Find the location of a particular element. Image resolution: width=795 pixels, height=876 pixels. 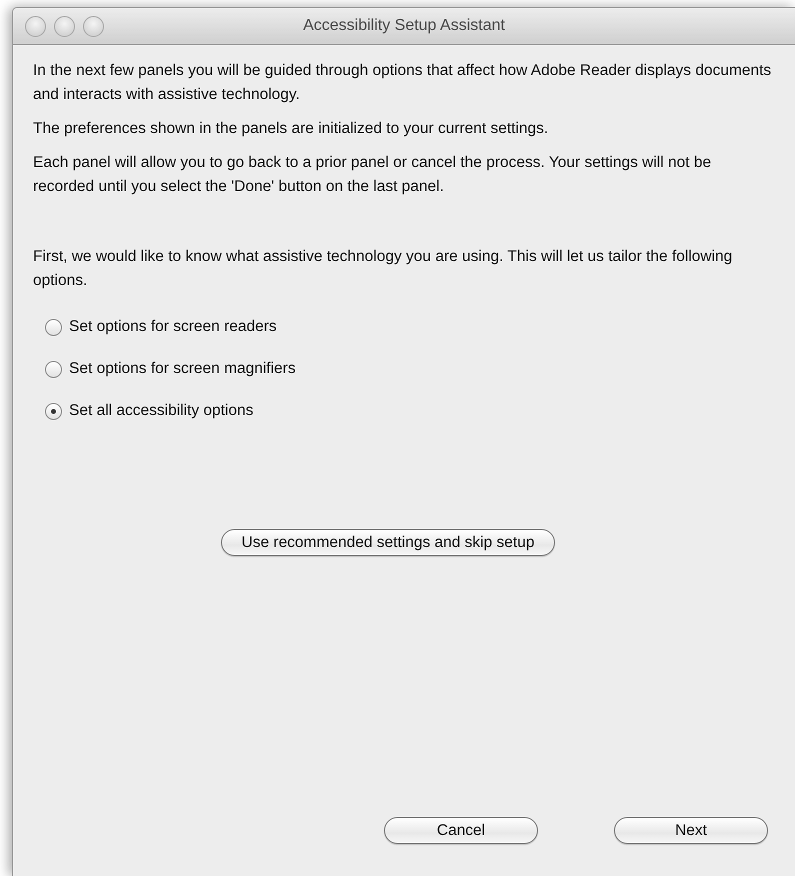

option-label: Set options for screen magnifiers is located at coordinates (182, 369).